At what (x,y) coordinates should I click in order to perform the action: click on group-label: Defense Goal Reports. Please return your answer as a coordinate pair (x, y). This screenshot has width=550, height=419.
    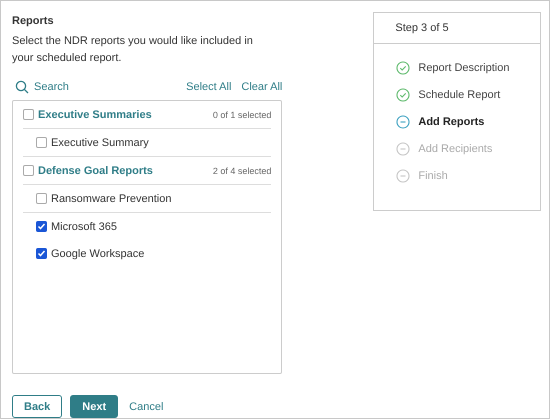
    Looking at the image, I should click on (95, 170).